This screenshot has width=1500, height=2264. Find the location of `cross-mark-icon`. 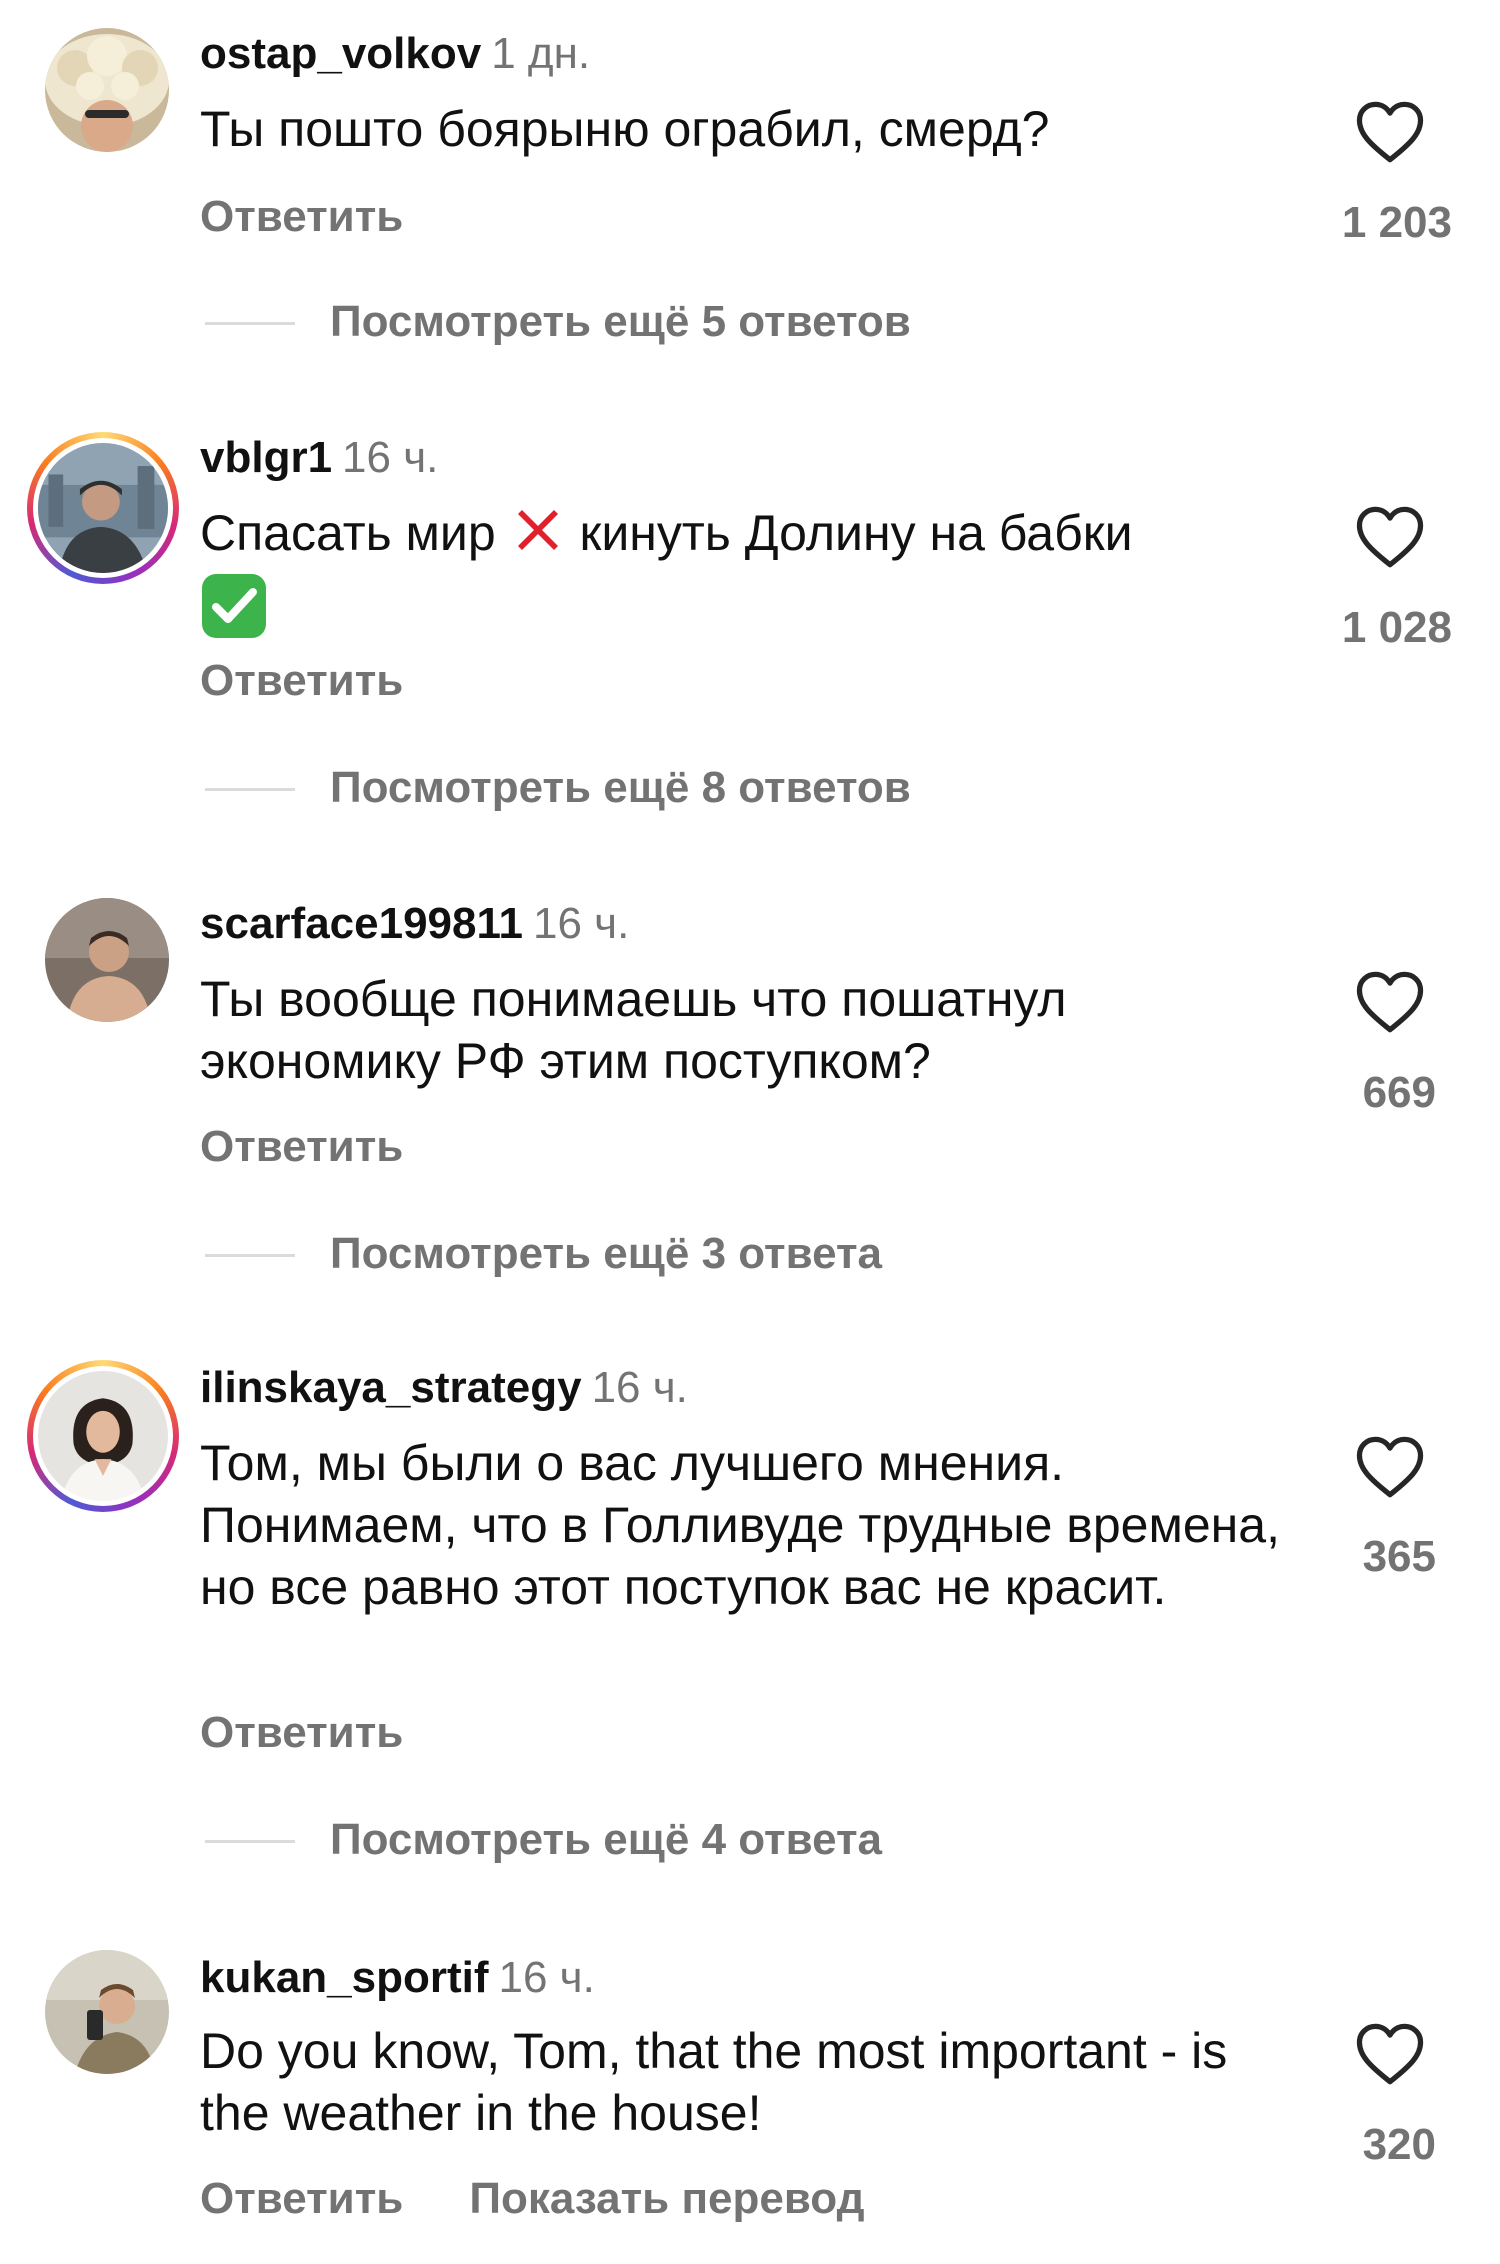

cross-mark-icon is located at coordinates (538, 537).